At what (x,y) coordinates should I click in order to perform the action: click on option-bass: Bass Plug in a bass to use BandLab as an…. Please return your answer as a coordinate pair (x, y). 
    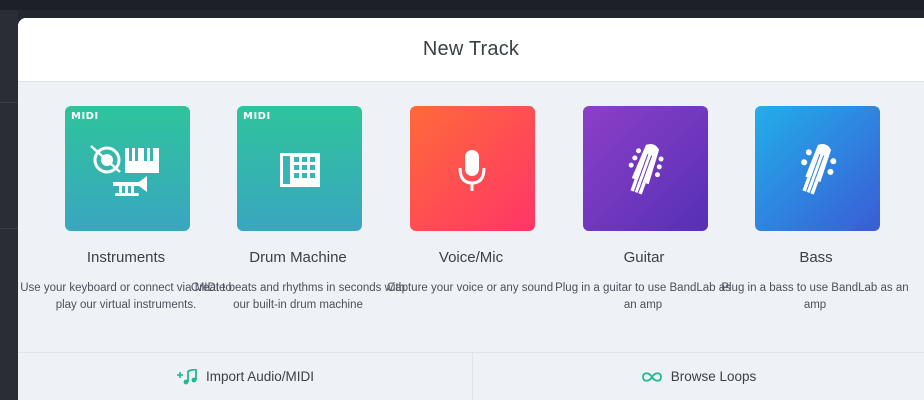
    Looking at the image, I should click on (808, 217).